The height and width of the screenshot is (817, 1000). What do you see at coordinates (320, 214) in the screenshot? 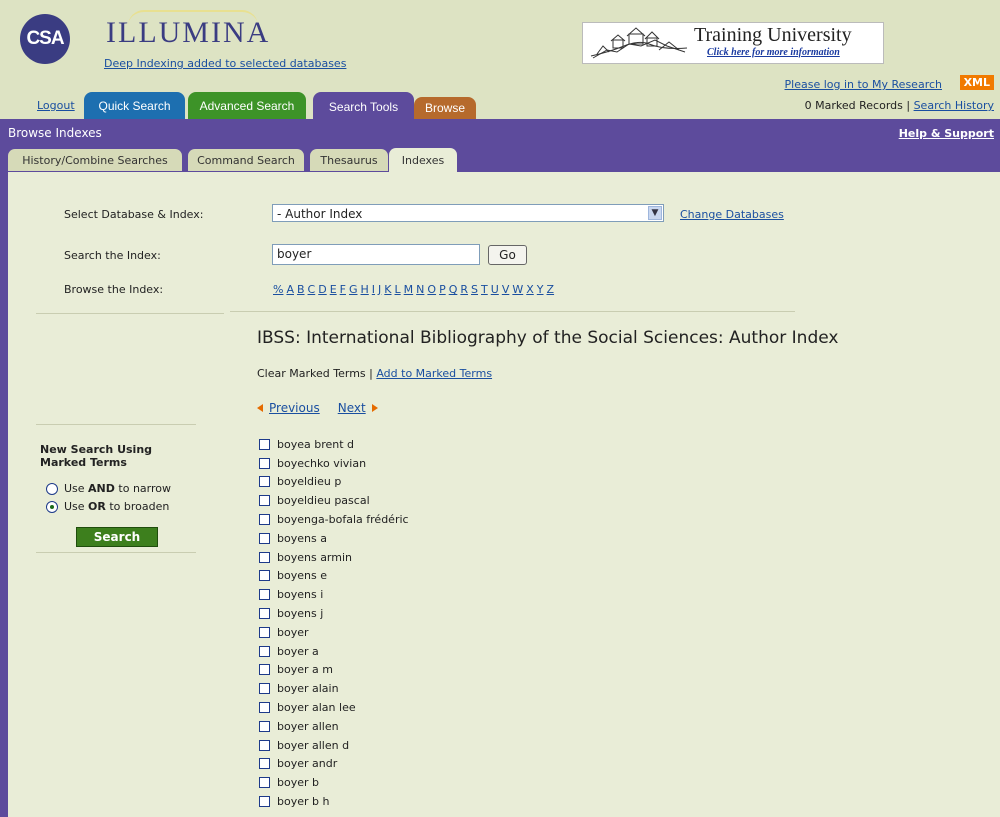
I see `database-index-value: - Author Index` at bounding box center [320, 214].